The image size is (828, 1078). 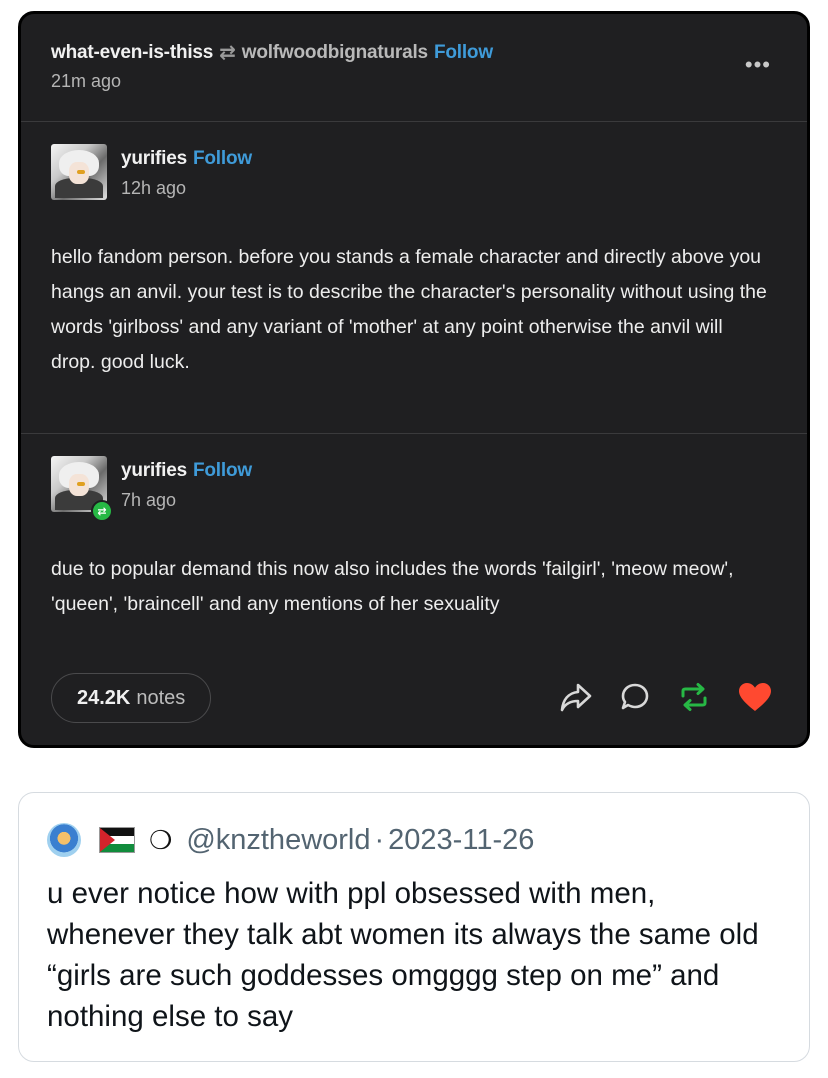 What do you see at coordinates (161, 697) in the screenshot?
I see `notes-label: notes` at bounding box center [161, 697].